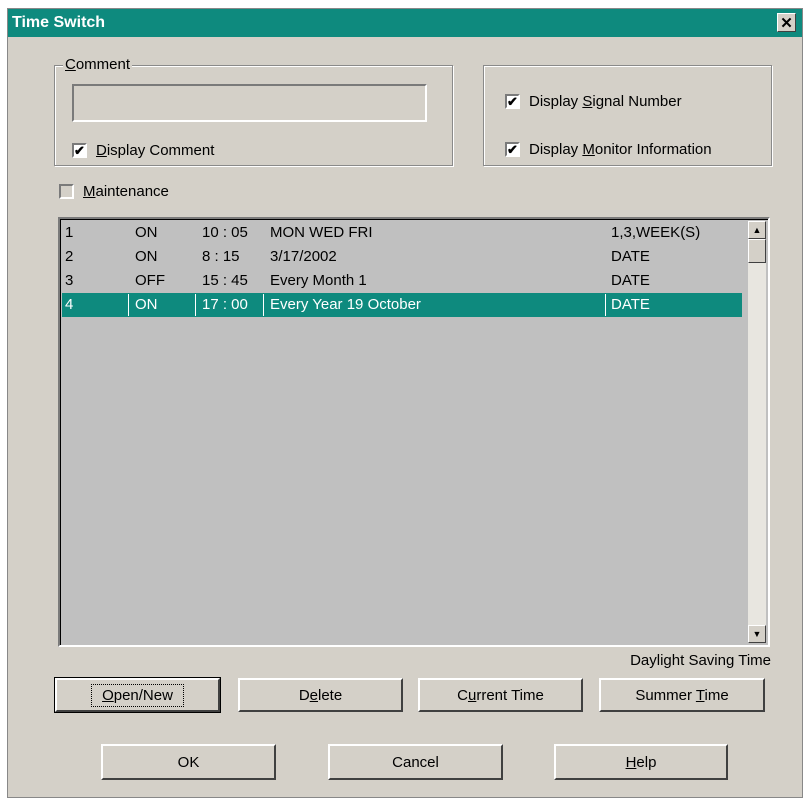 The image size is (809, 803). I want to click on row-state: OFF, so click(150, 280).